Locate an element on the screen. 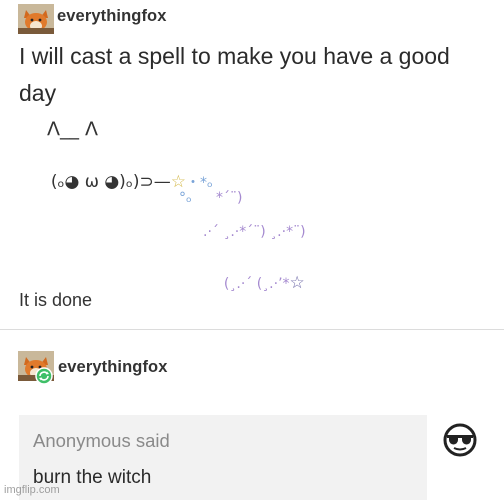 The image size is (504, 500). spell-sparkle-b: *´¨) is located at coordinates (229, 198).